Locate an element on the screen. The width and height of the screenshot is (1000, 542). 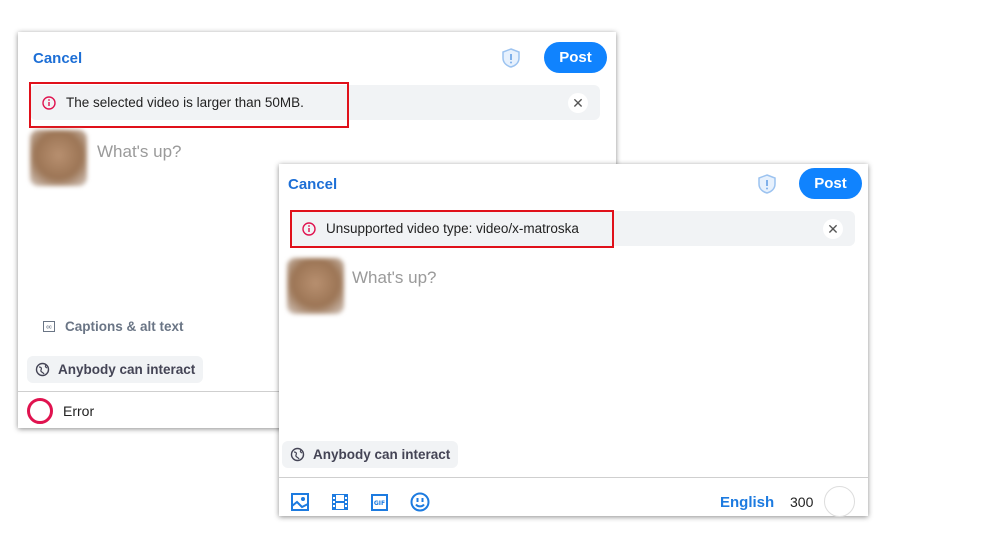
captions-icon: cc is located at coordinates (49, 326).